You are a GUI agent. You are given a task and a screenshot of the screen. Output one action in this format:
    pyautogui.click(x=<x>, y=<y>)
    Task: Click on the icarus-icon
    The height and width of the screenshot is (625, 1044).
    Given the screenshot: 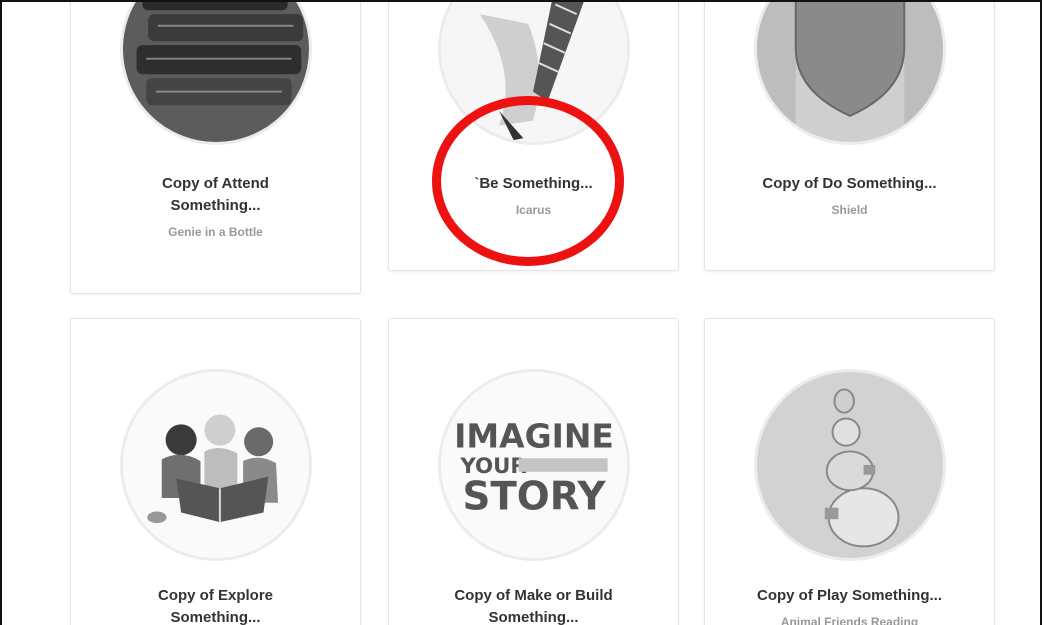 What is the action you would take?
    pyautogui.click(x=533, y=72)
    